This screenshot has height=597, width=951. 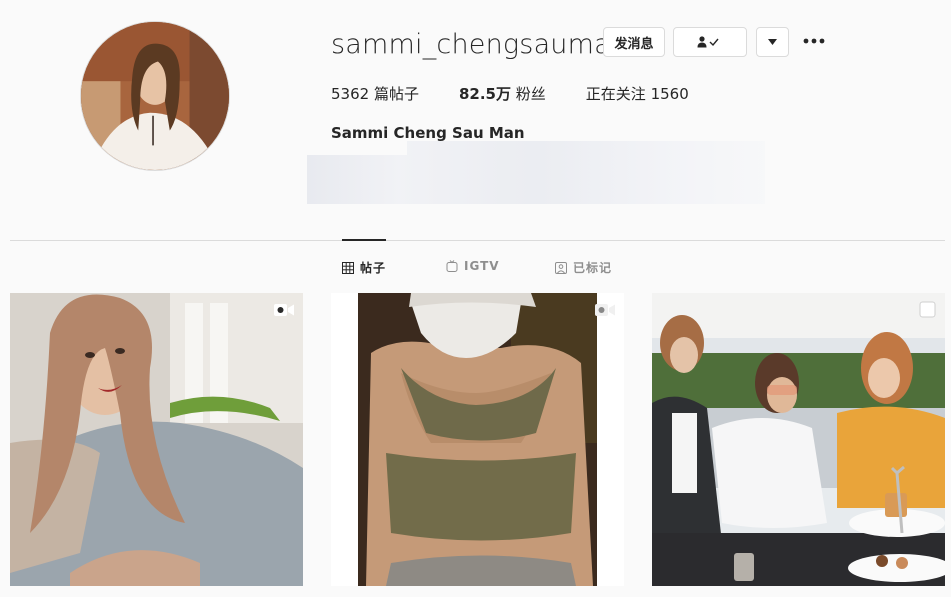 I want to click on tagged-icon, so click(x=561, y=267).